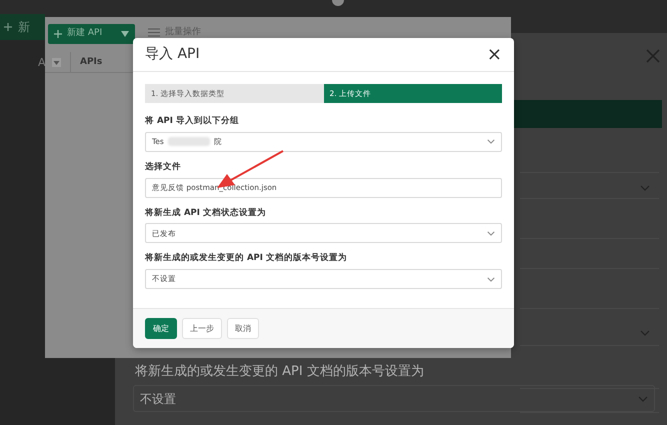 Image resolution: width=667 pixels, height=425 pixels. I want to click on menu-icon, so click(154, 33).